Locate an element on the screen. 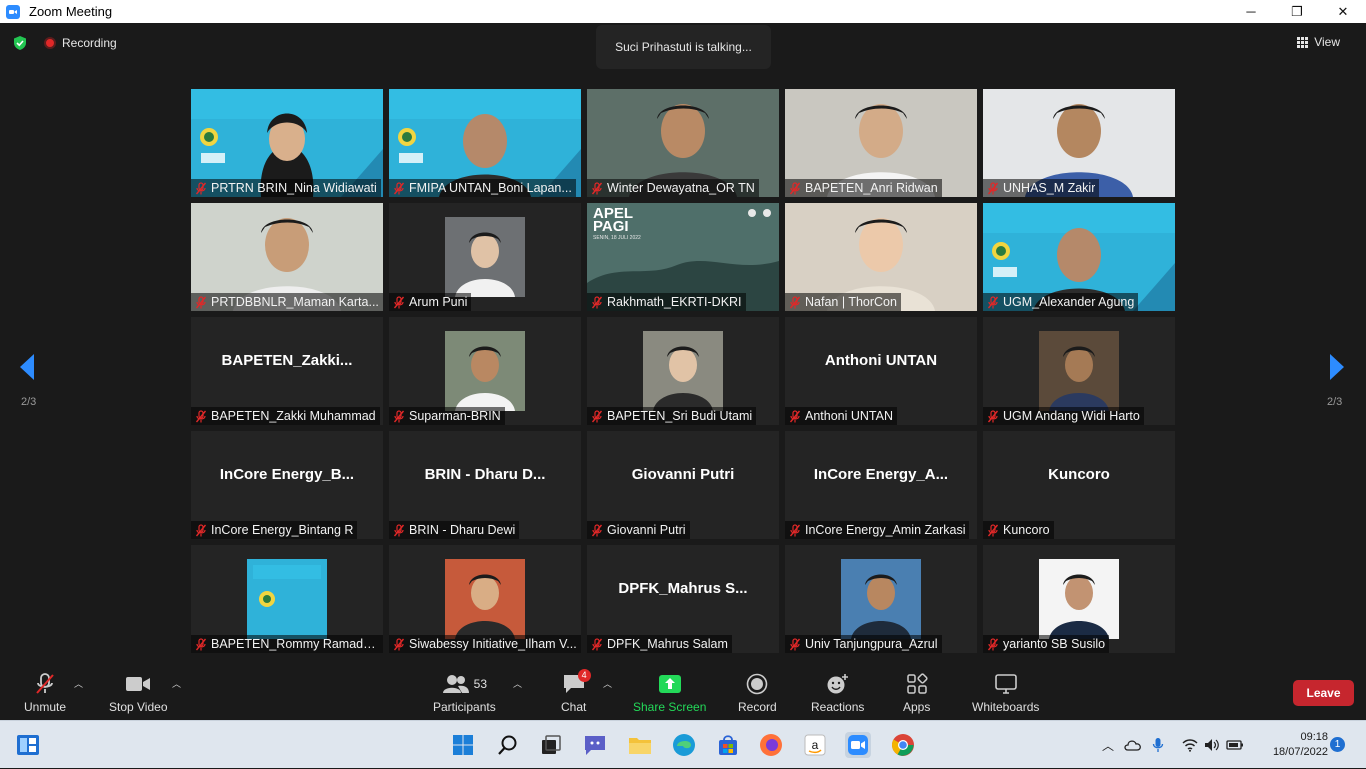 The width and height of the screenshot is (1366, 769). chat-button: 4 Chat is located at coordinates (576, 691).